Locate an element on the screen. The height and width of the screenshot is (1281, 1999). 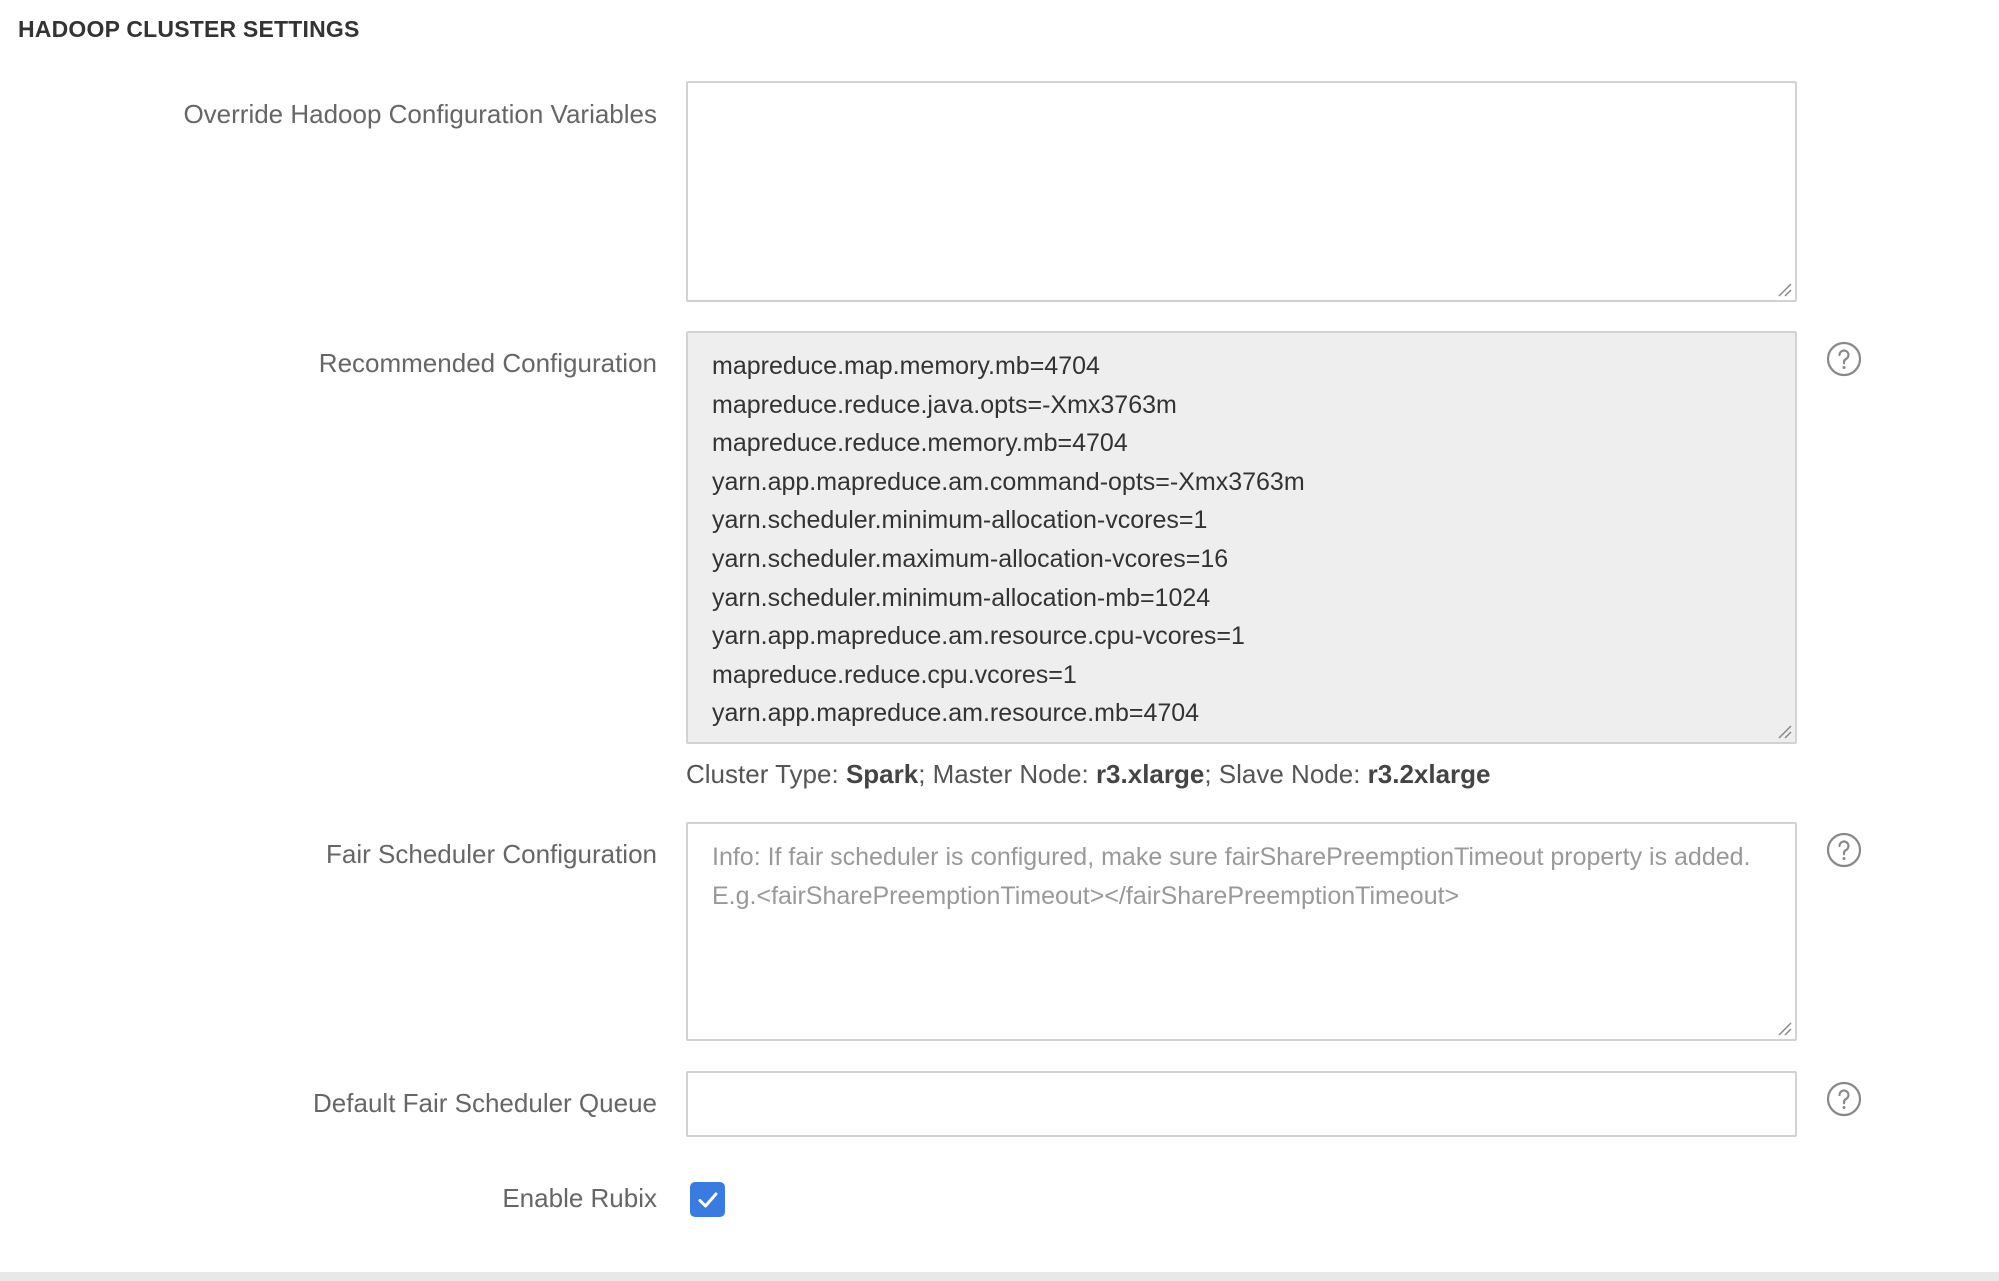
slave-node-label: ; Slave Node: is located at coordinates (1286, 774).